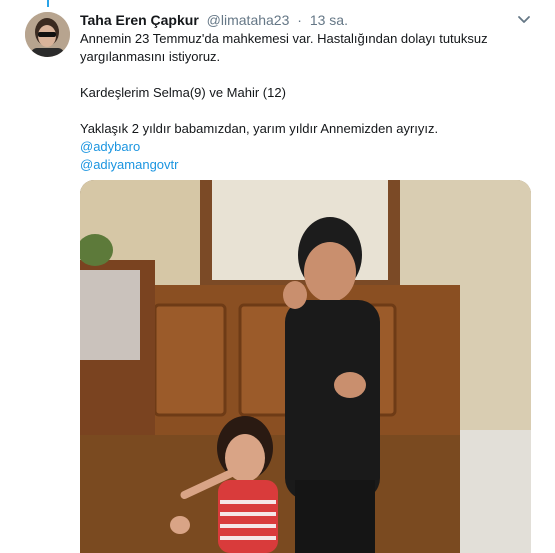  Describe the element at coordinates (48, 3) in the screenshot. I see `thread-connector-line` at that location.